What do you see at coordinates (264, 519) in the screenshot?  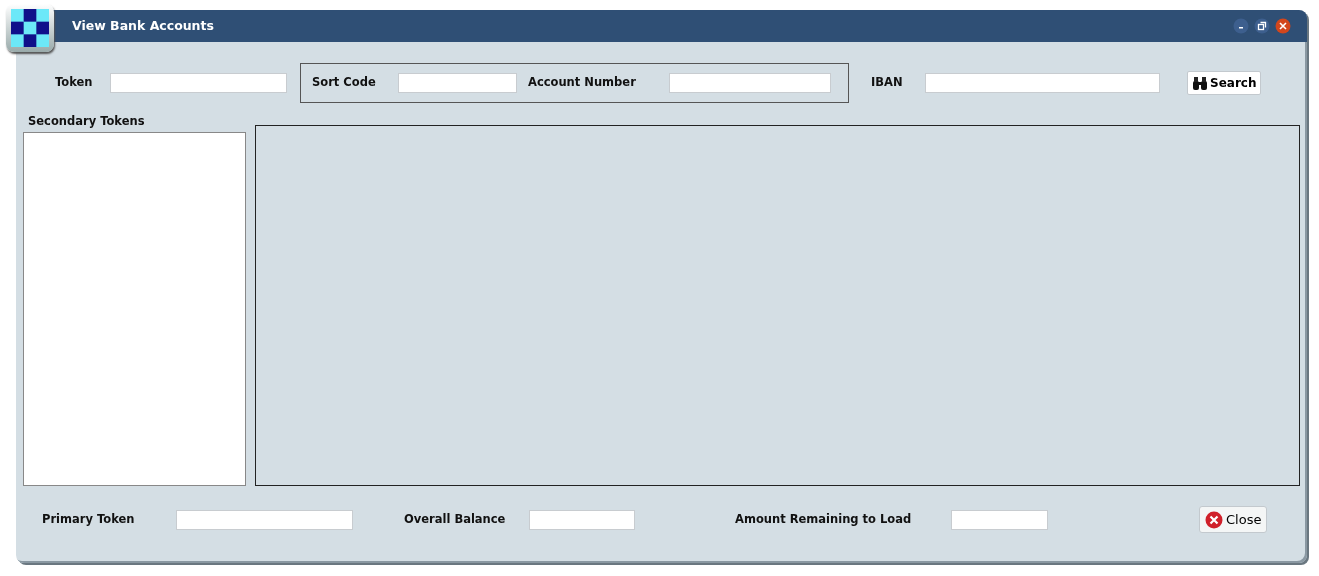 I see `primary-token-field` at bounding box center [264, 519].